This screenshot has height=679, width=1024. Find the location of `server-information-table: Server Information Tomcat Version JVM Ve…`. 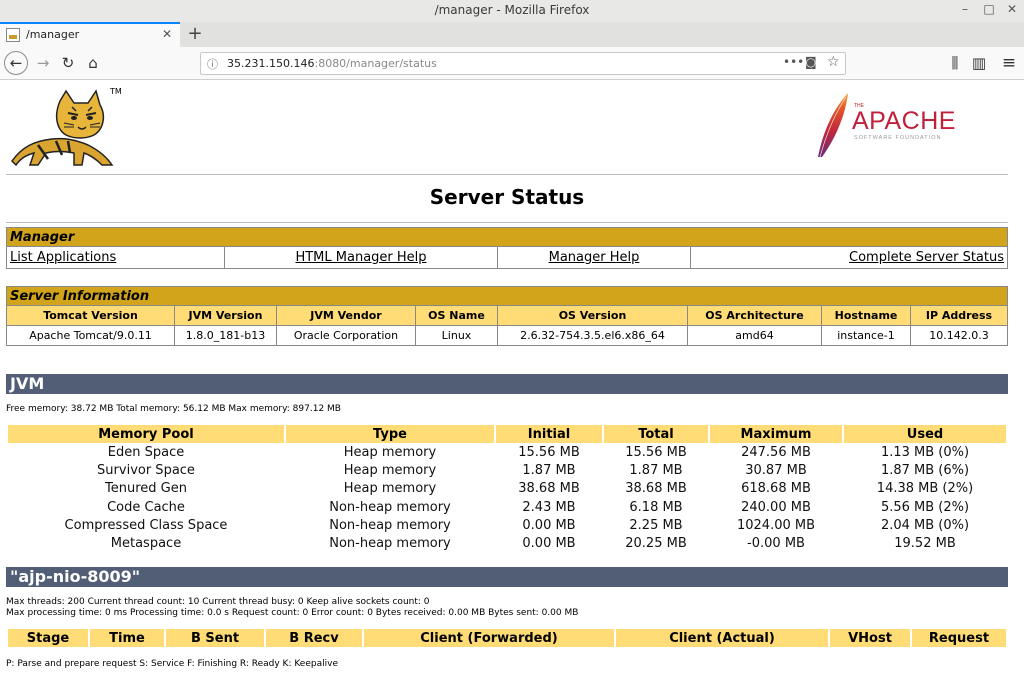

server-information-table: Server Information Tomcat Version JVM Ve… is located at coordinates (507, 316).